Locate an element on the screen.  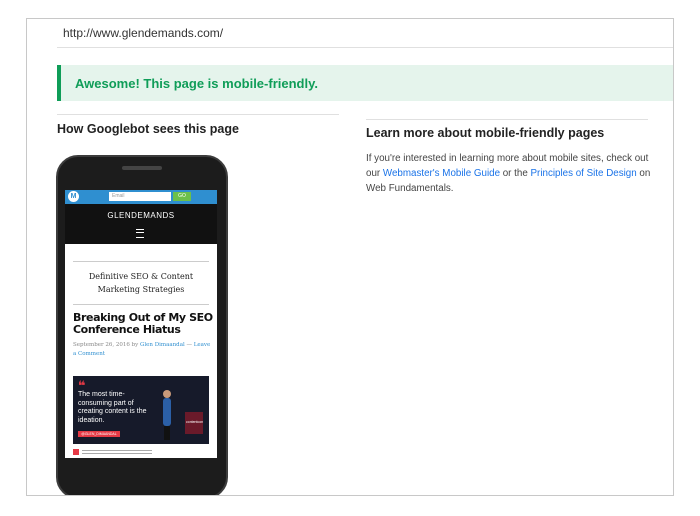
post-footer is located at coordinates (141, 452).